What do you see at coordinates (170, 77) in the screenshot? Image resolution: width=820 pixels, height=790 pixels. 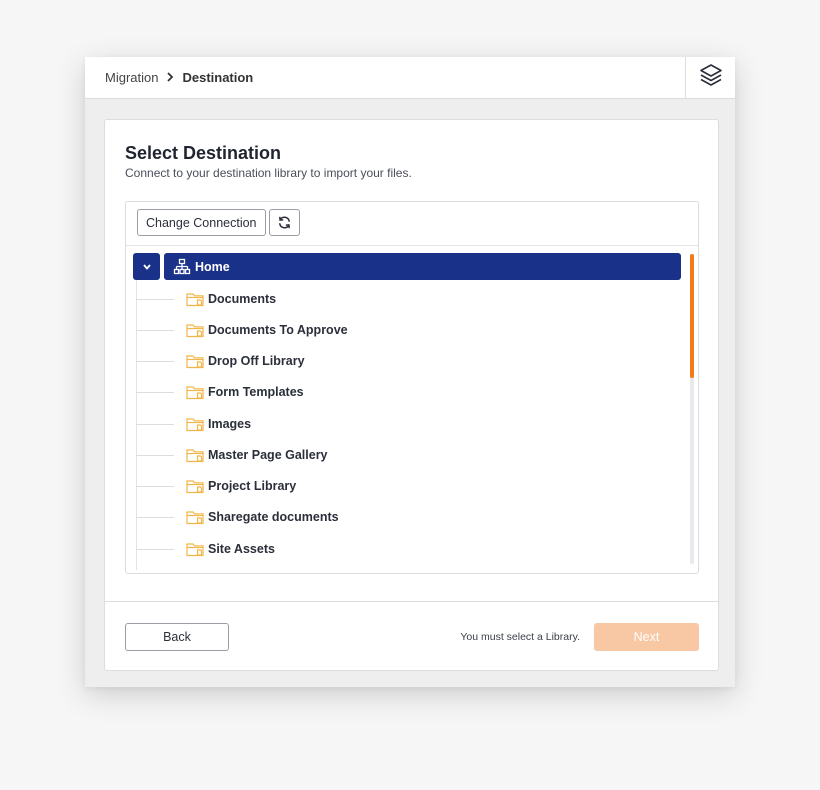 I see `chevron-right-icon` at bounding box center [170, 77].